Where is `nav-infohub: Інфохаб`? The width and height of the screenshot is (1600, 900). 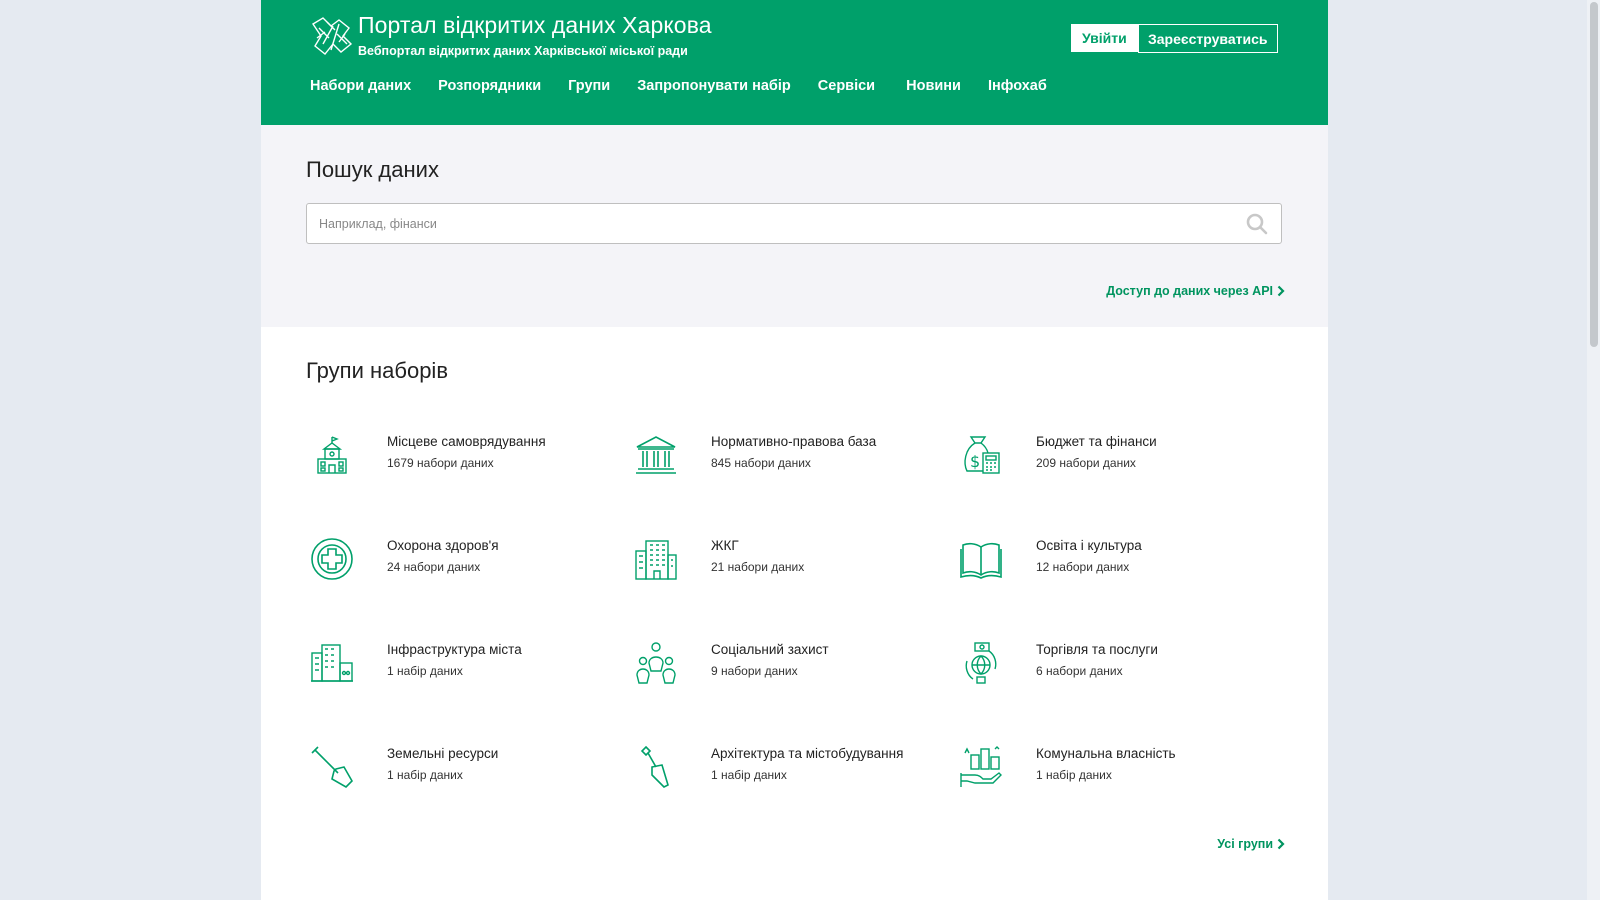
nav-infohub: Інфохаб is located at coordinates (1017, 86).